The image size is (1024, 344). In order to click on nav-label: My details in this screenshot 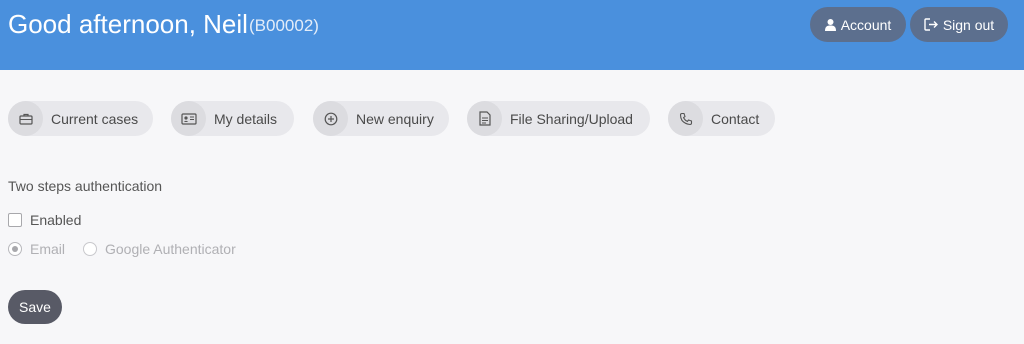, I will do `click(246, 118)`.